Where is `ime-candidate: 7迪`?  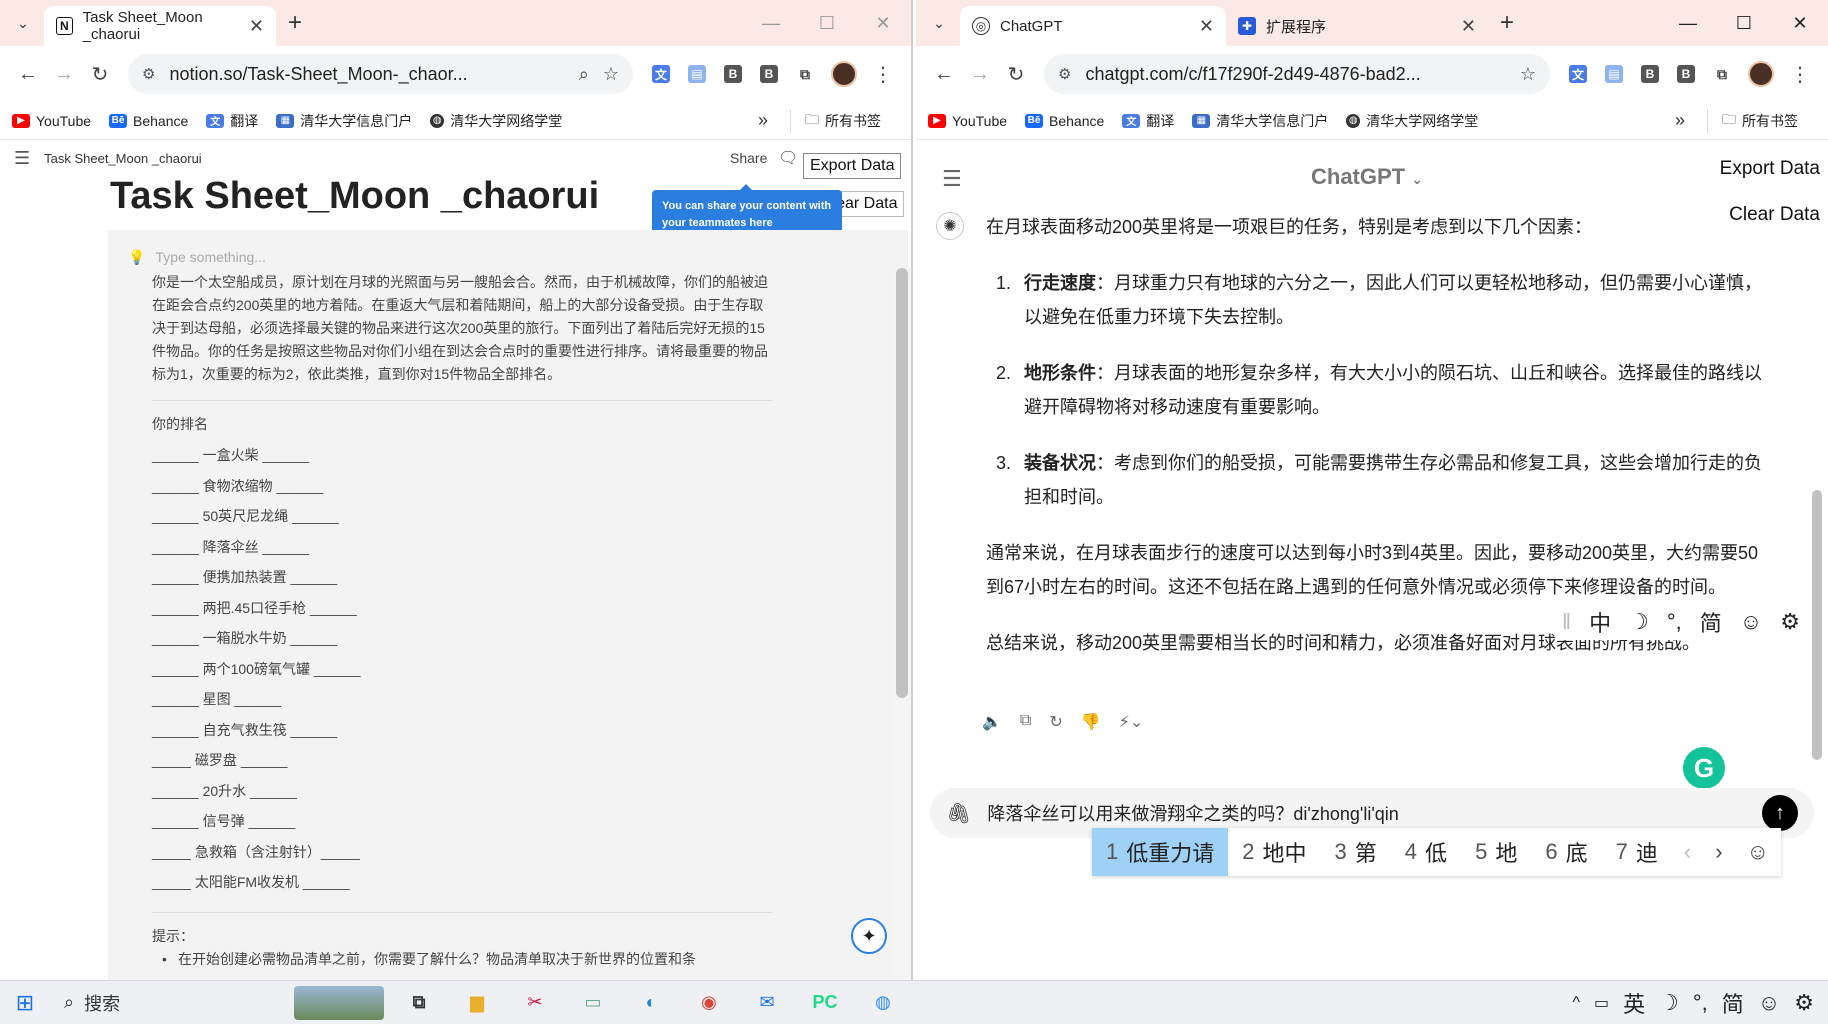
ime-candidate: 7迪 is located at coordinates (1637, 852).